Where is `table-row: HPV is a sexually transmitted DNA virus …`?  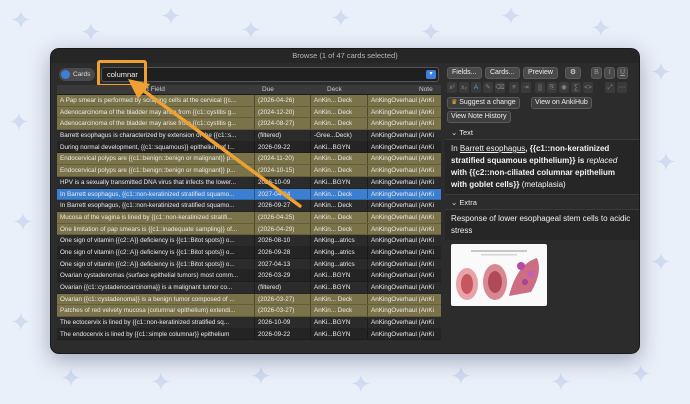
table-row: HPV is a sexually transmitted DNA virus … is located at coordinates (249, 182).